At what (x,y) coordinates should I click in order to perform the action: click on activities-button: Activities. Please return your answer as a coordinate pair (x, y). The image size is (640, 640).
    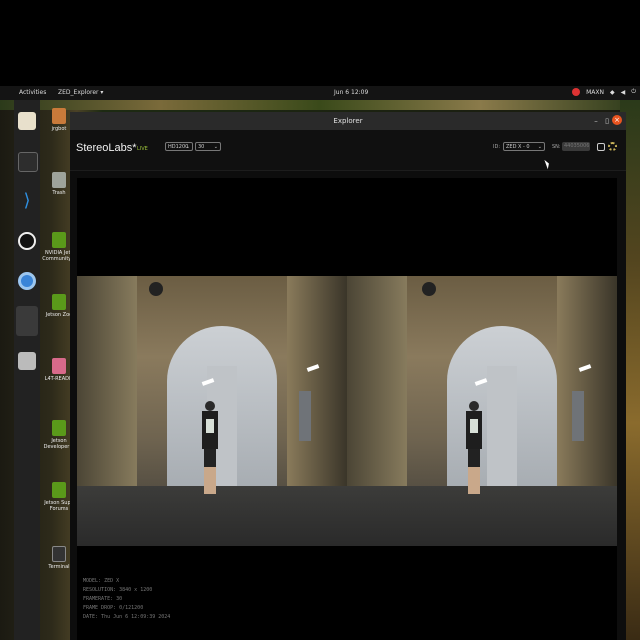
    Looking at the image, I should click on (32, 92).